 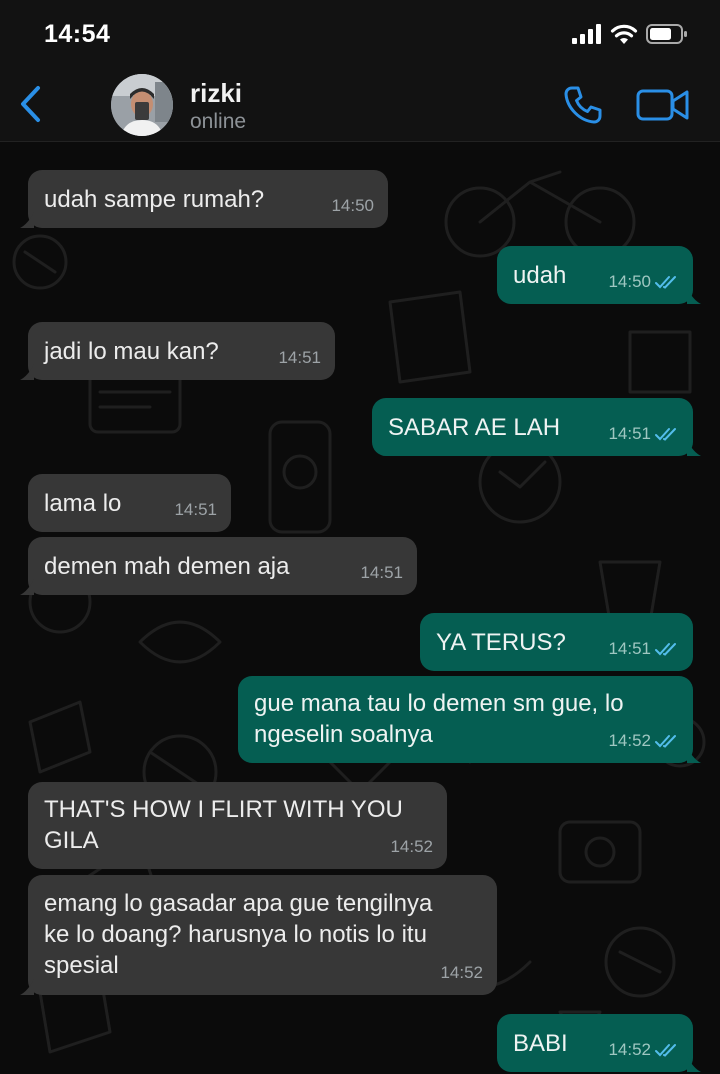 I want to click on chevron-left-icon, so click(x=30, y=104).